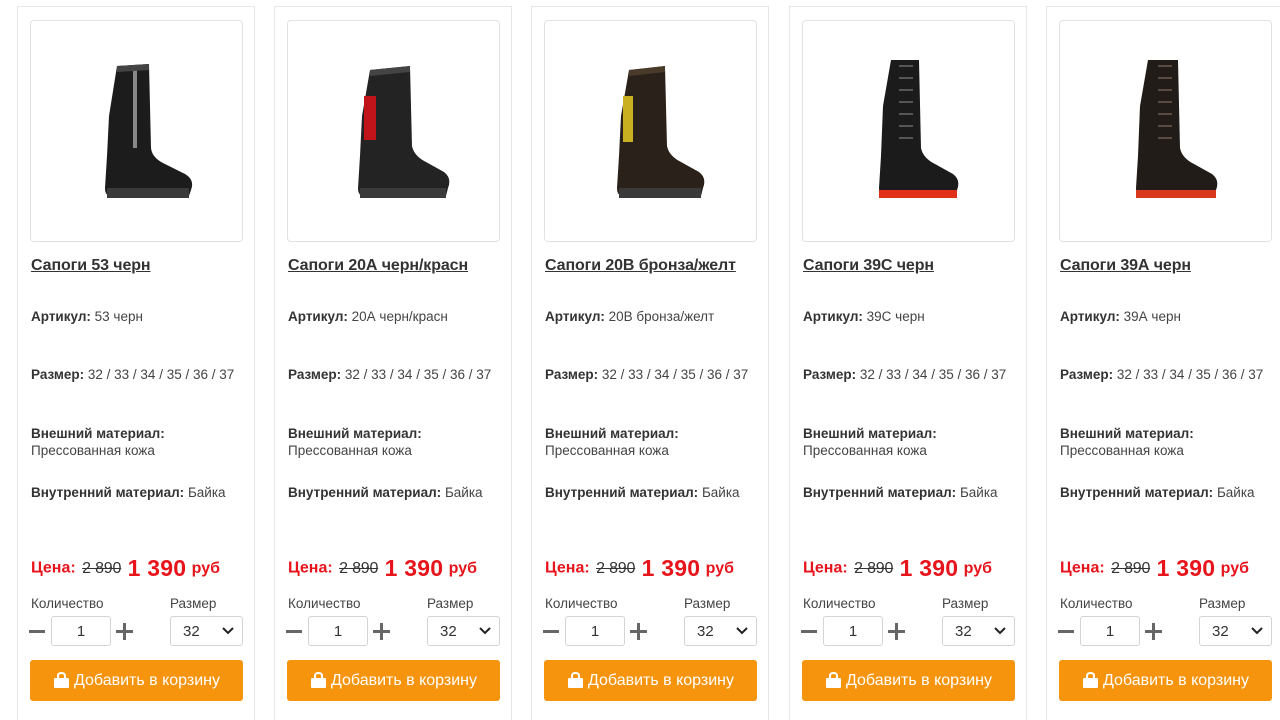 The width and height of the screenshot is (1280, 720). I want to click on article-row: Артикул: 53 черн, so click(87, 316).